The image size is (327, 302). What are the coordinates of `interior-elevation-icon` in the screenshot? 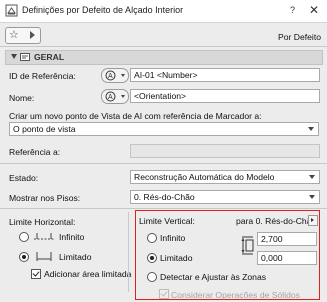 It's located at (11, 10).